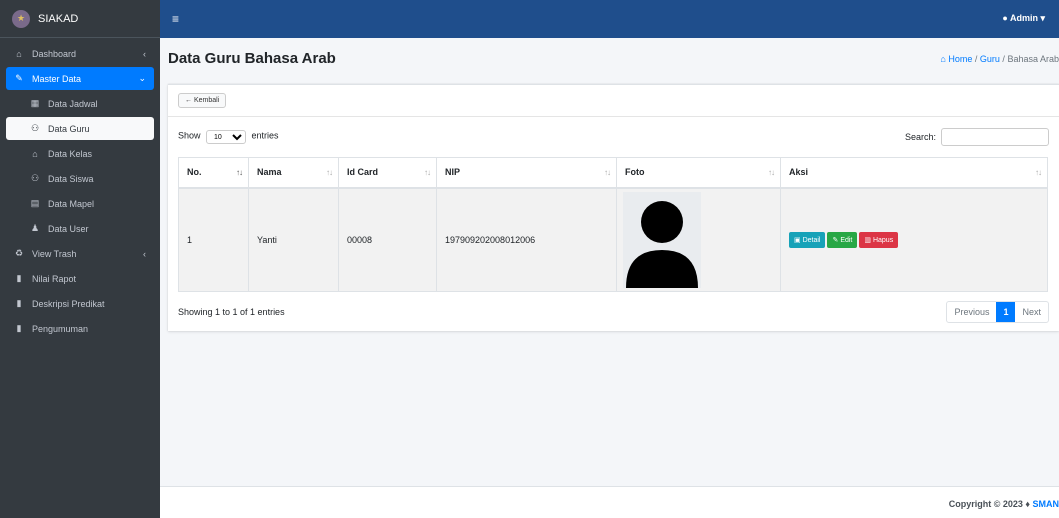  What do you see at coordinates (58, 18) in the screenshot?
I see `brand-name: SIAKAD` at bounding box center [58, 18].